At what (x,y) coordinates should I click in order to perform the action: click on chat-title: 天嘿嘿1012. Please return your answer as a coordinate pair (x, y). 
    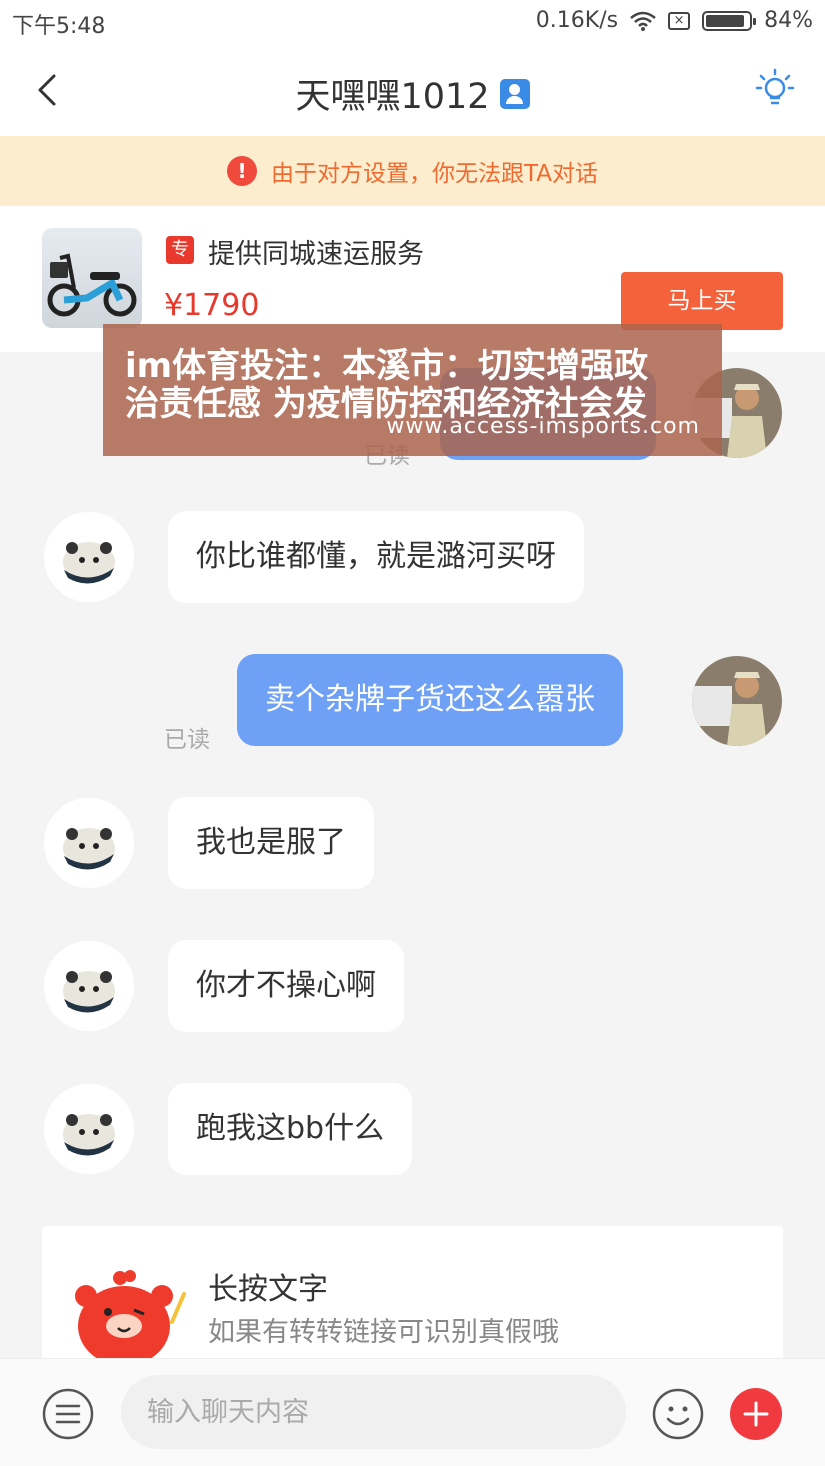
    Looking at the image, I should click on (412, 93).